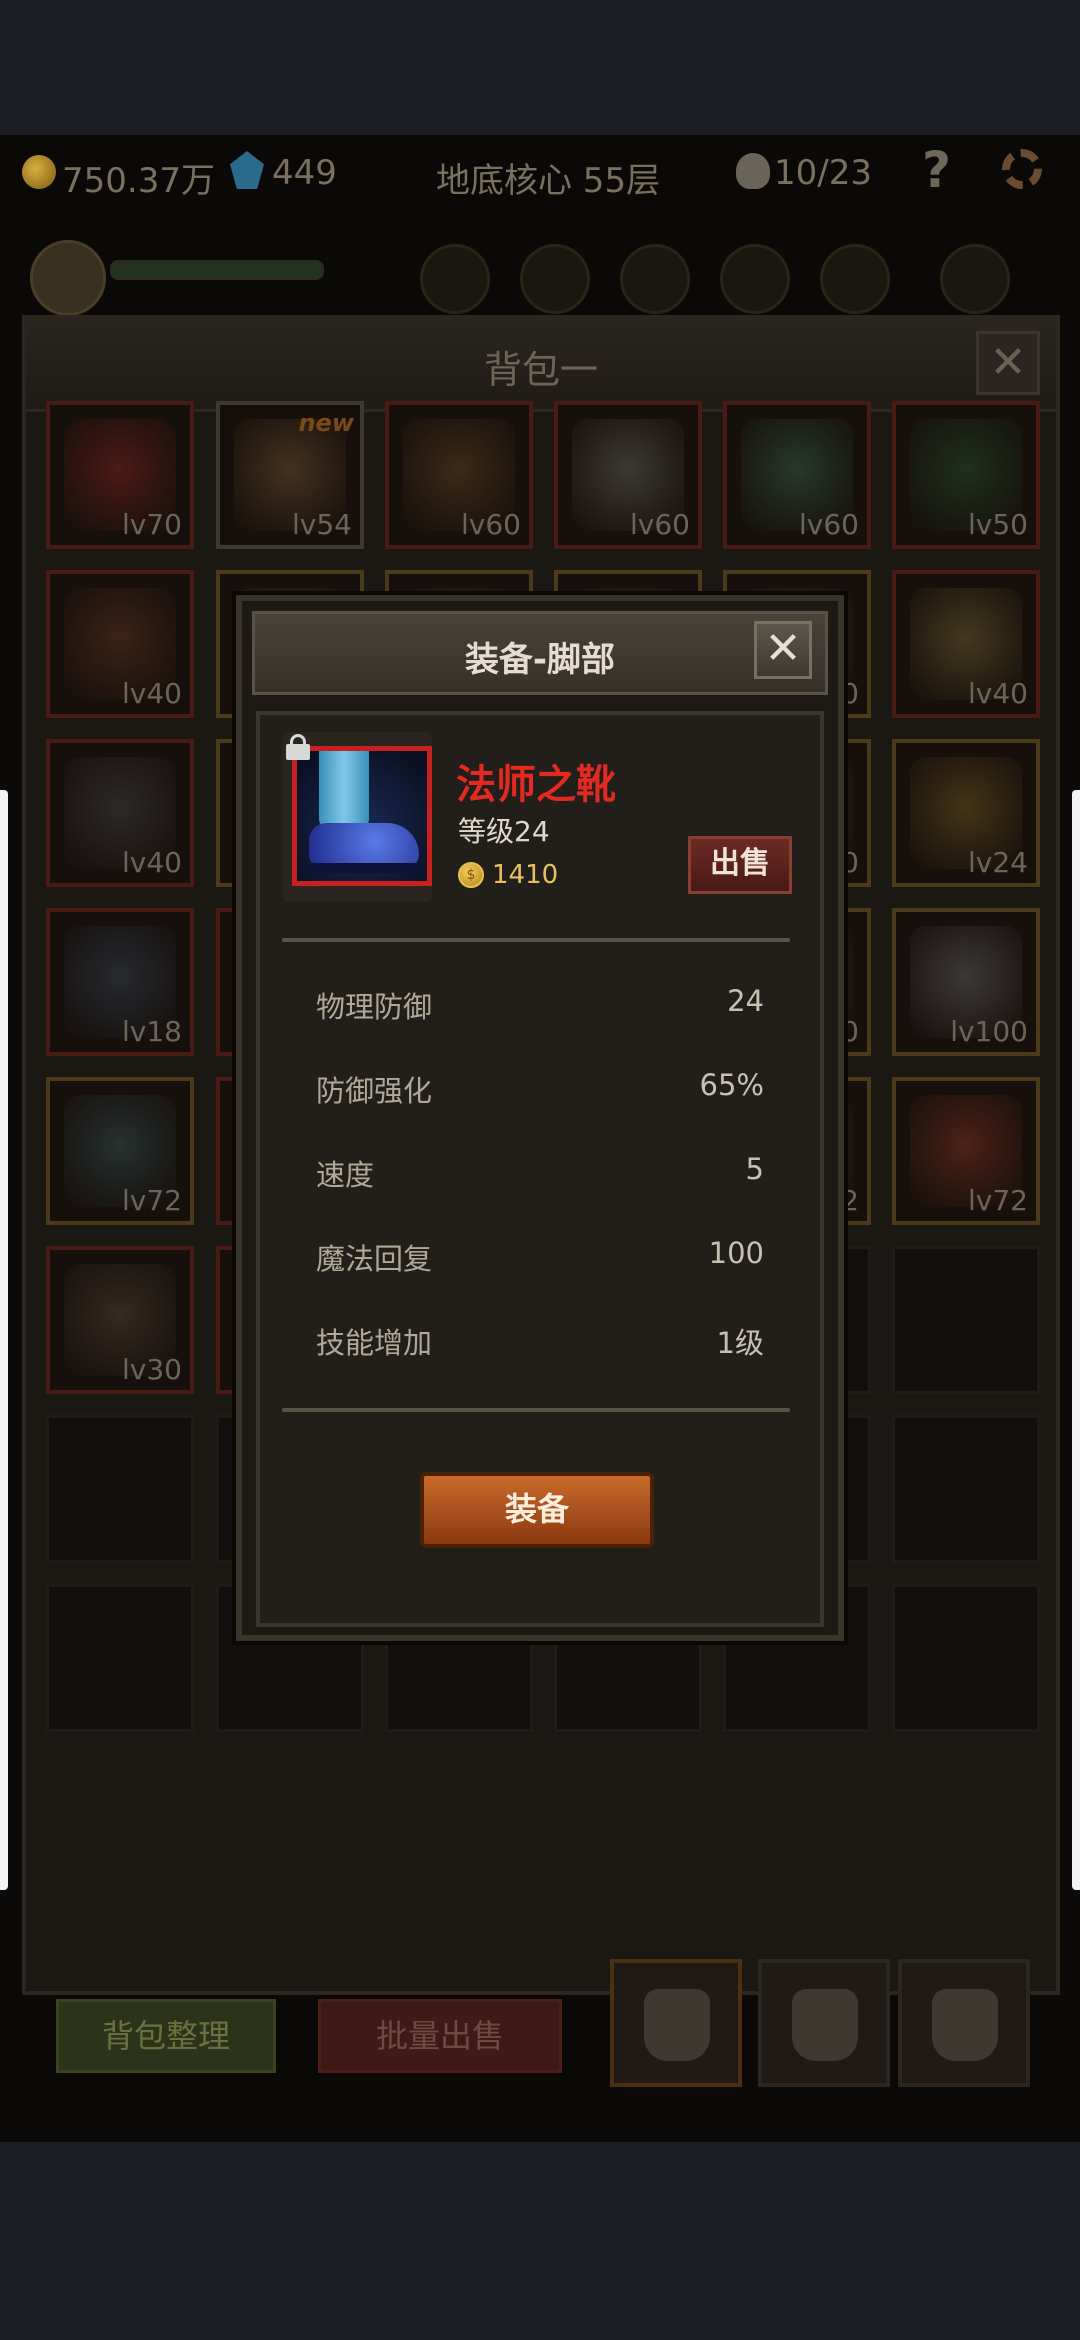 The image size is (1080, 2340). What do you see at coordinates (998, 862) in the screenshot?
I see `item-level-label: lv24` at bounding box center [998, 862].